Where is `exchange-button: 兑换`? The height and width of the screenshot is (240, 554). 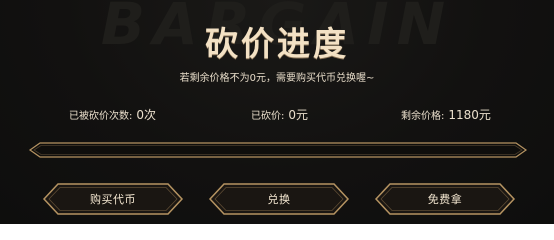 exchange-button: 兑换 is located at coordinates (279, 199).